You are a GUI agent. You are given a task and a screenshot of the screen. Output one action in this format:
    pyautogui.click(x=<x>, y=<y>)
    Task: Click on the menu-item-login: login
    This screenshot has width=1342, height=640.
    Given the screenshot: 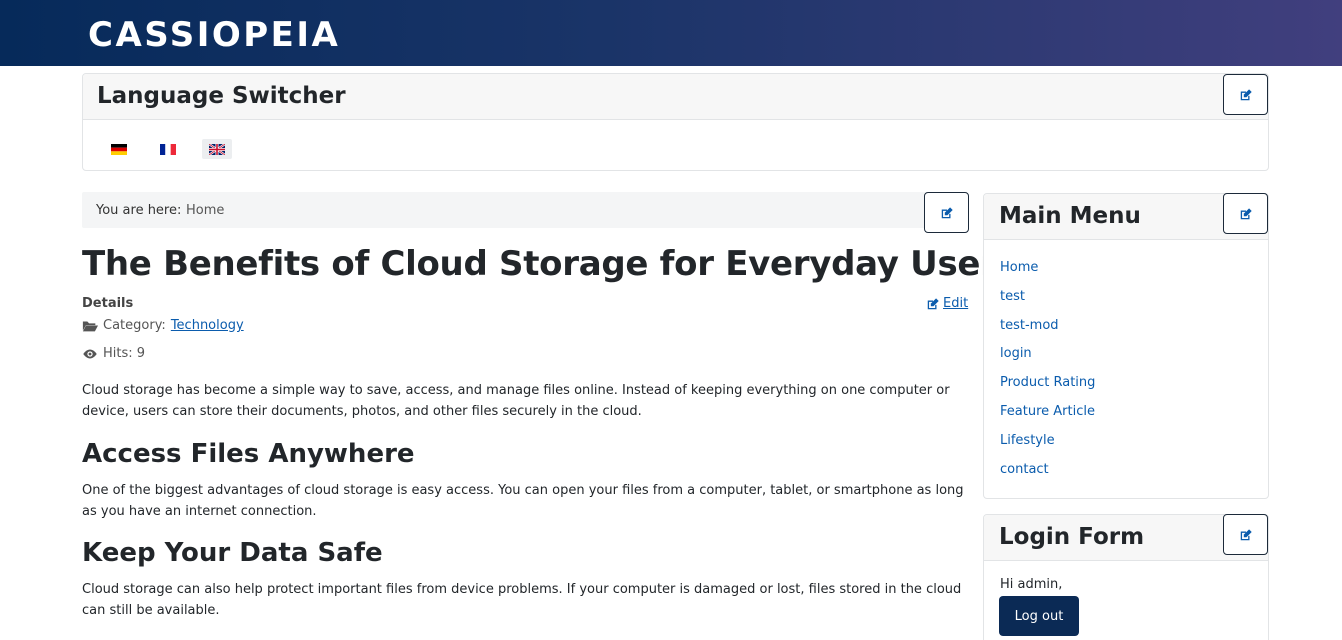 What is the action you would take?
    pyautogui.click(x=1016, y=353)
    